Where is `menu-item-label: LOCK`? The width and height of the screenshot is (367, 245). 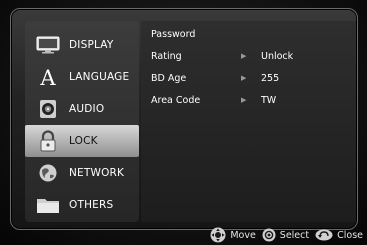
menu-item-label: LOCK is located at coordinates (83, 141).